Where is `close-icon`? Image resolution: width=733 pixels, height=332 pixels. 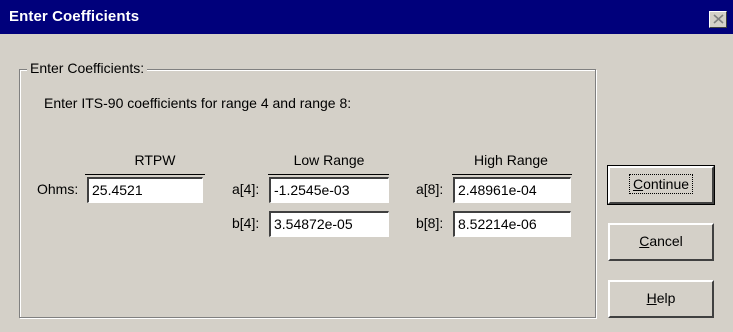 close-icon is located at coordinates (718, 19).